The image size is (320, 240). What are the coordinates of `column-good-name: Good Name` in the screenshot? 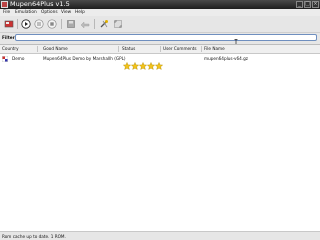 It's located at (55, 49).